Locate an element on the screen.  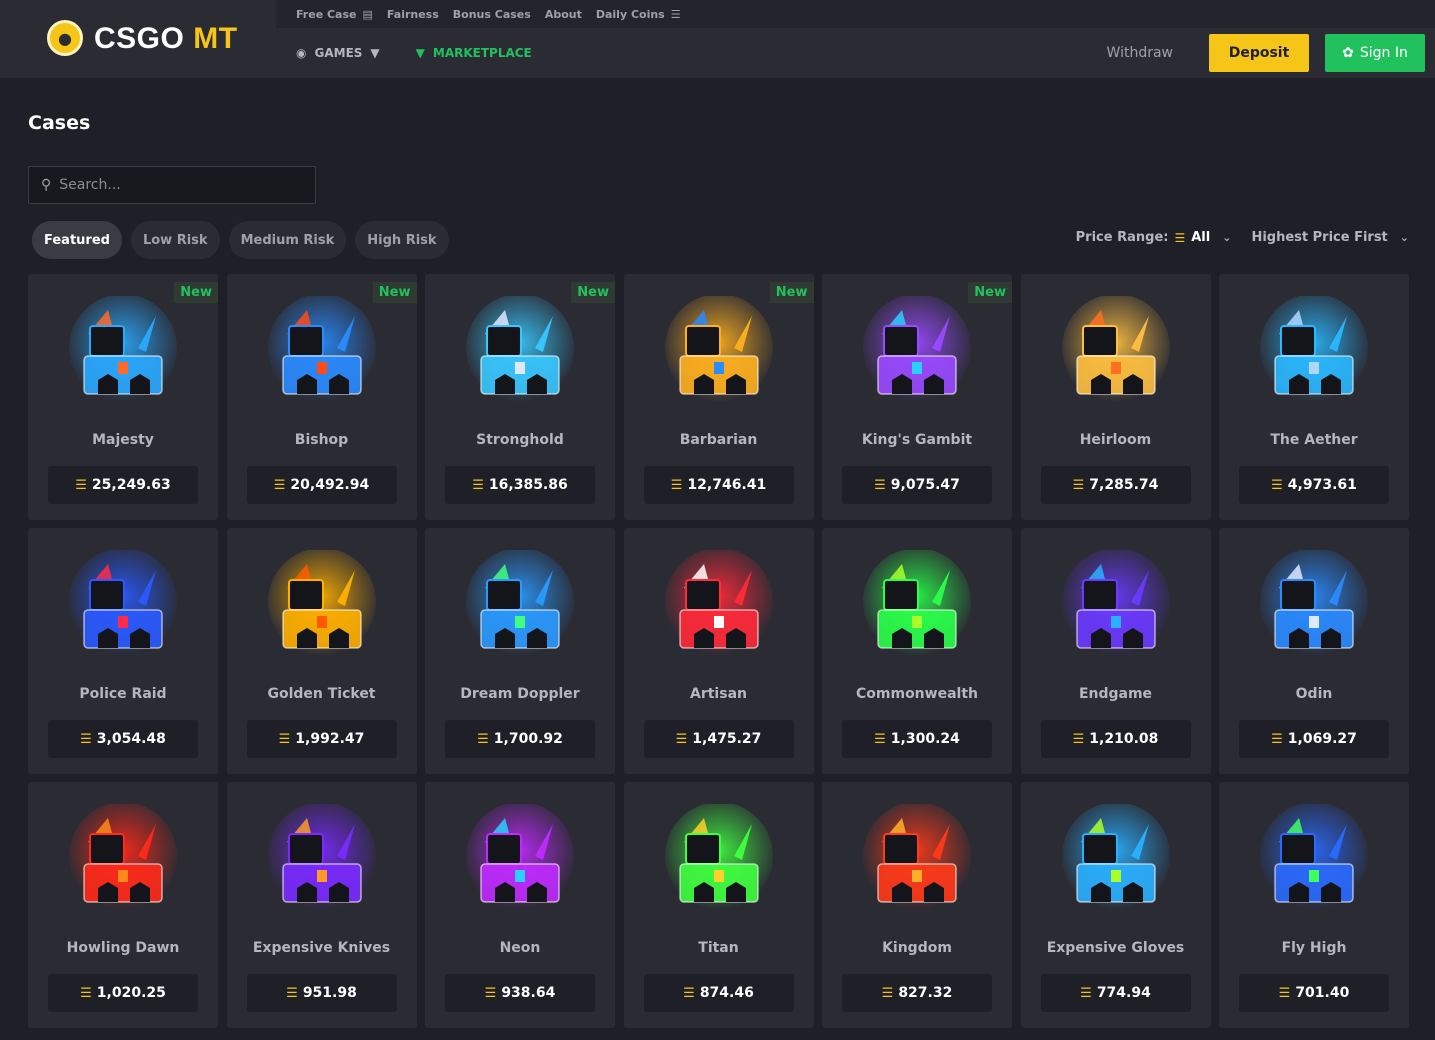
case-card: New Bishop ☰ 20,492.94 is located at coordinates (321, 397).